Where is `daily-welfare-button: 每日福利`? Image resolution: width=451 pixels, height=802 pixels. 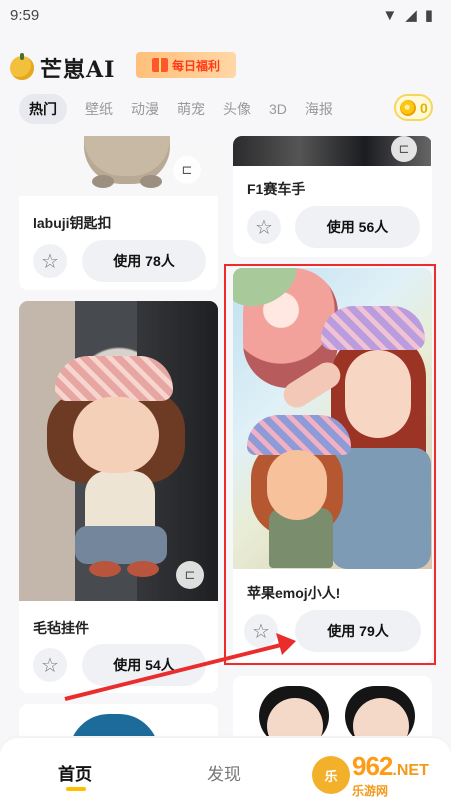 daily-welfare-button: 每日福利 is located at coordinates (186, 65).